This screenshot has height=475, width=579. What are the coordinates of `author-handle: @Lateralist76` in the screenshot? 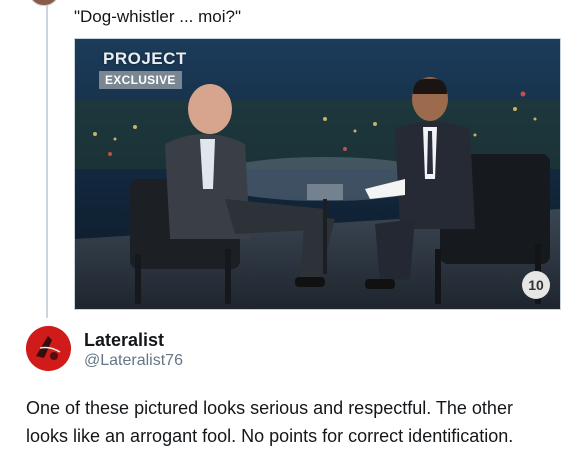 It's located at (133, 361).